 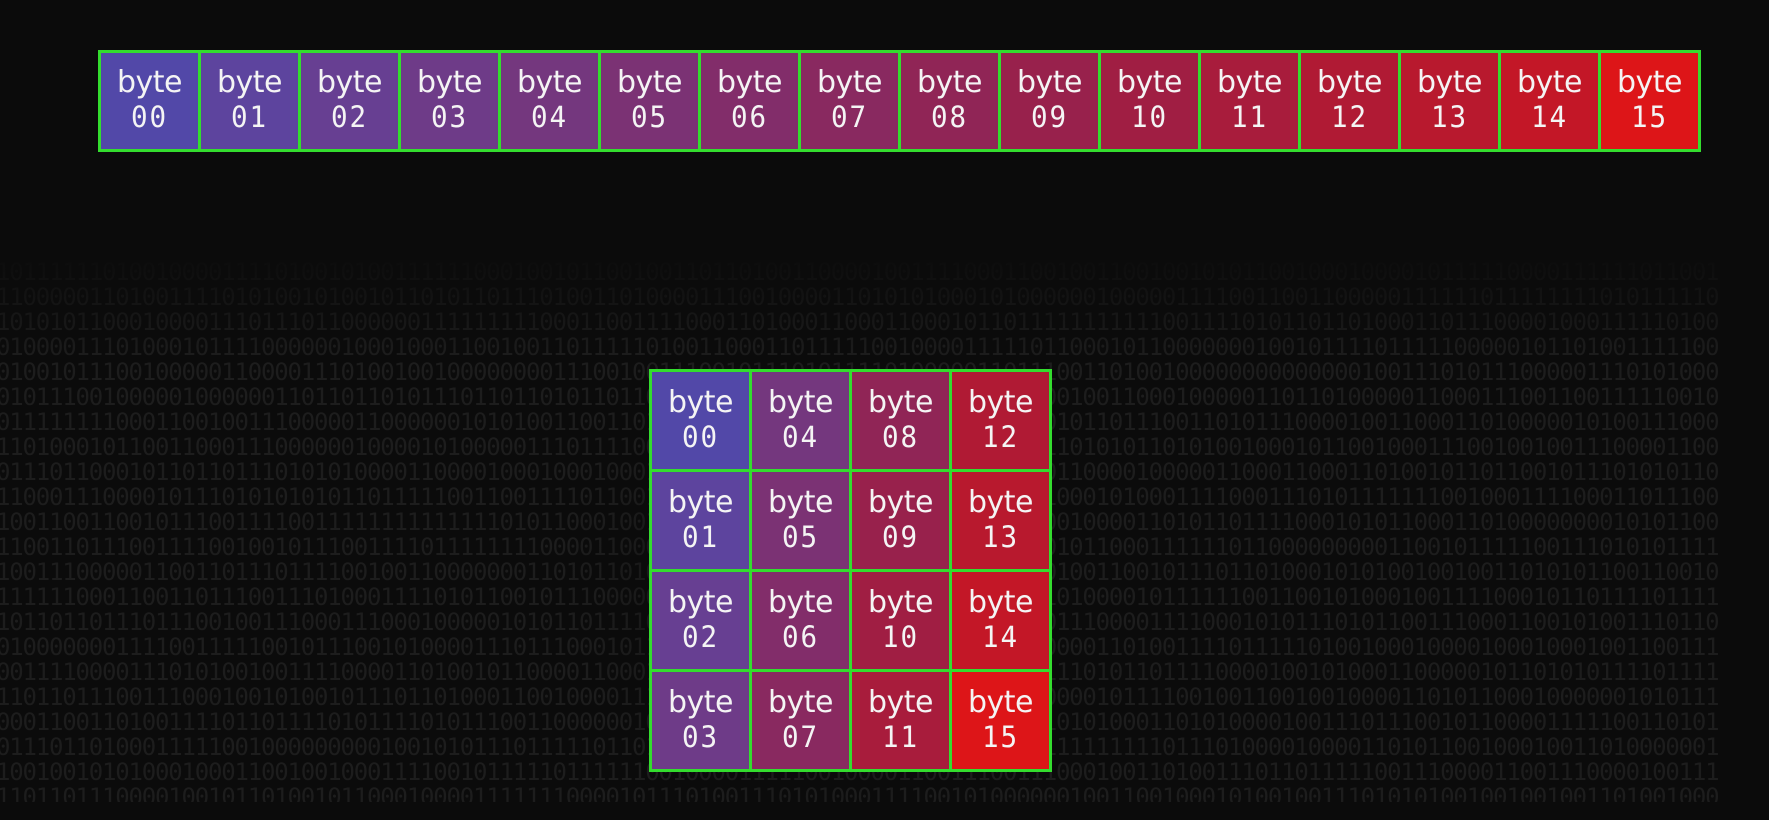 I want to click on matrix-byte-cell: byte 13, so click(x=1000, y=520).